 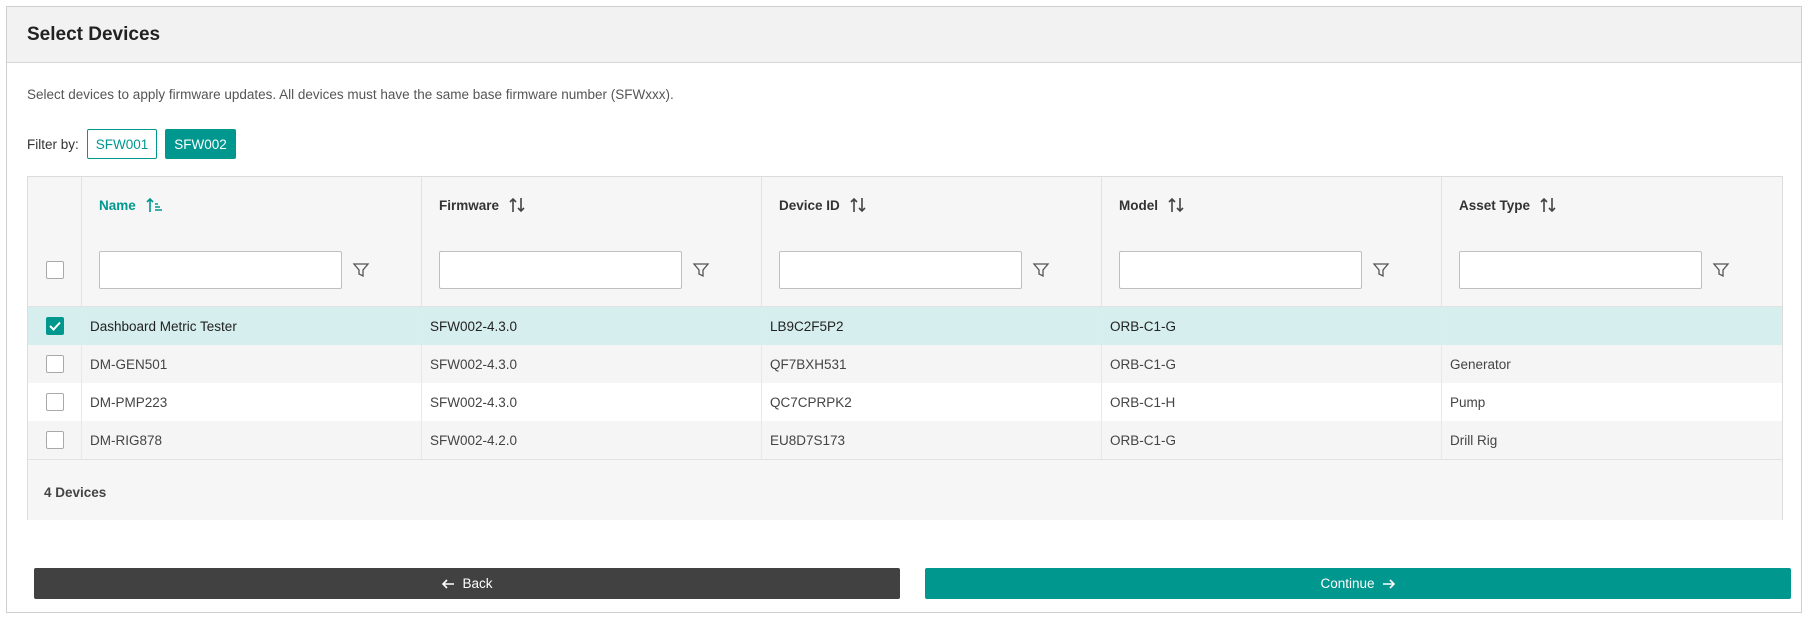 I want to click on filter-cell-device-id, so click(x=931, y=269).